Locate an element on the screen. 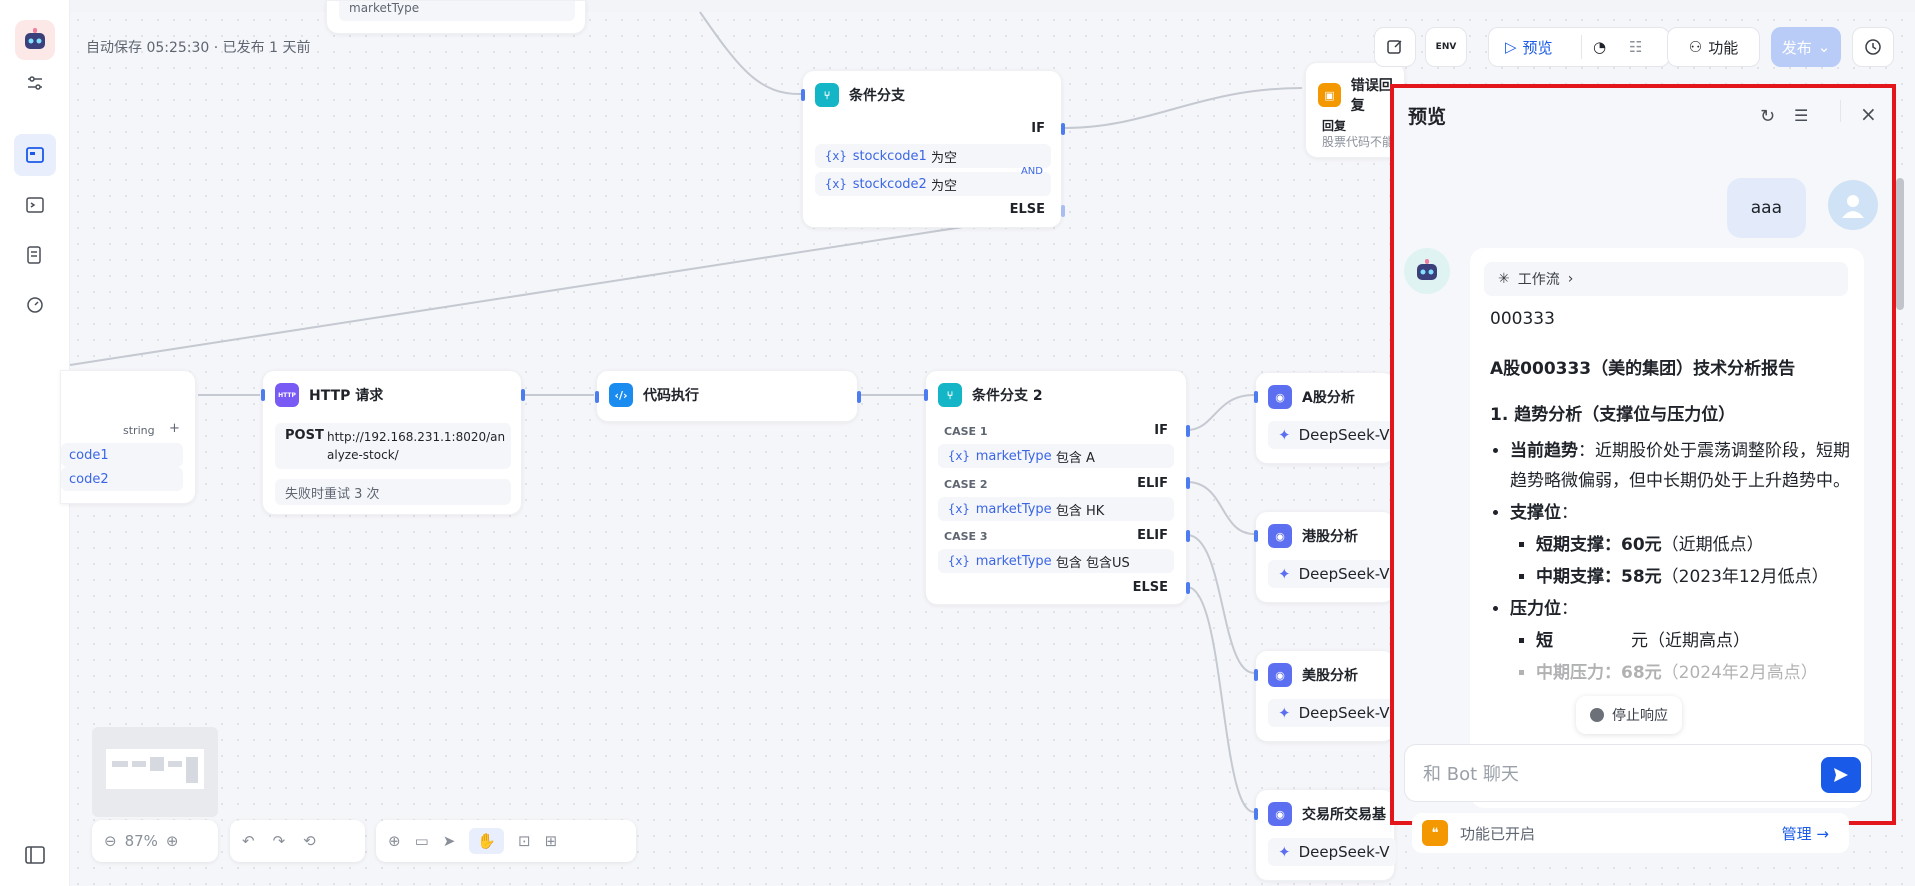 The image size is (1915, 886). send-button is located at coordinates (1841, 775).